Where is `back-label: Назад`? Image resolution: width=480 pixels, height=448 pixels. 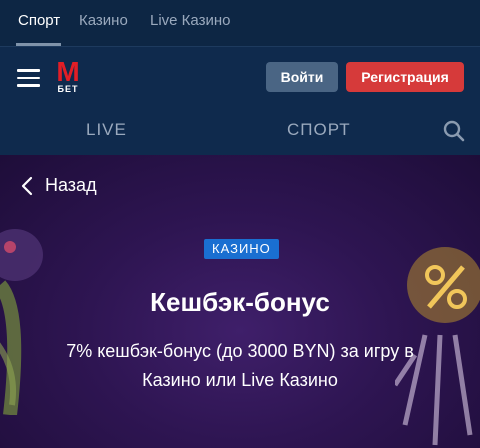
back-label: Назад is located at coordinates (71, 185).